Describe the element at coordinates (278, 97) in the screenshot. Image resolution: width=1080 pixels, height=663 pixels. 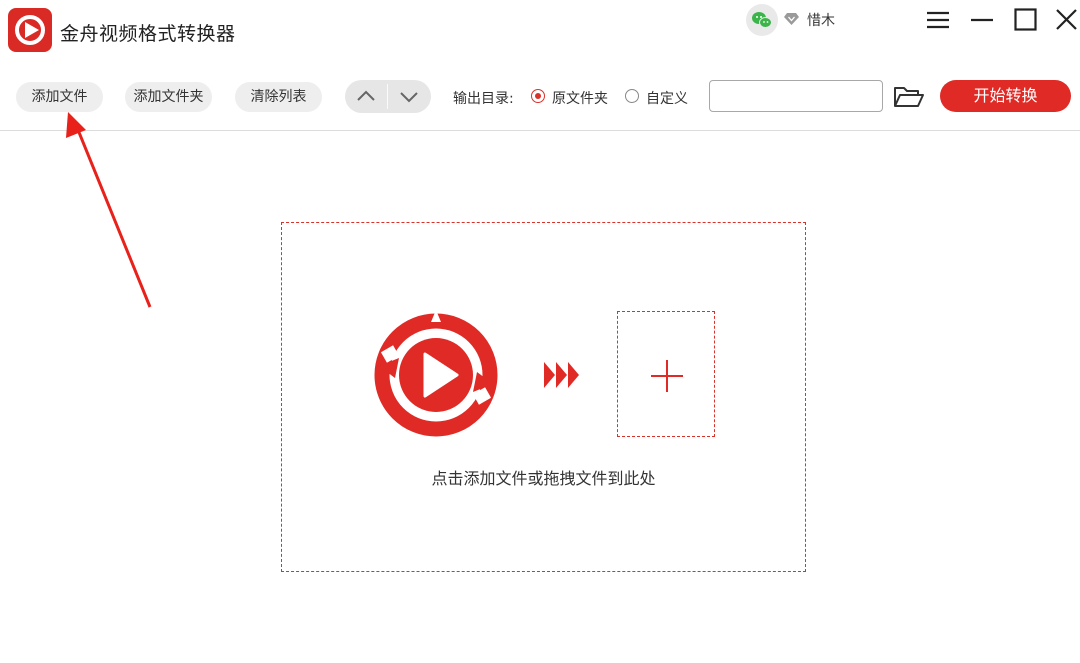
I see `clear-list-button: 清除列表` at that location.